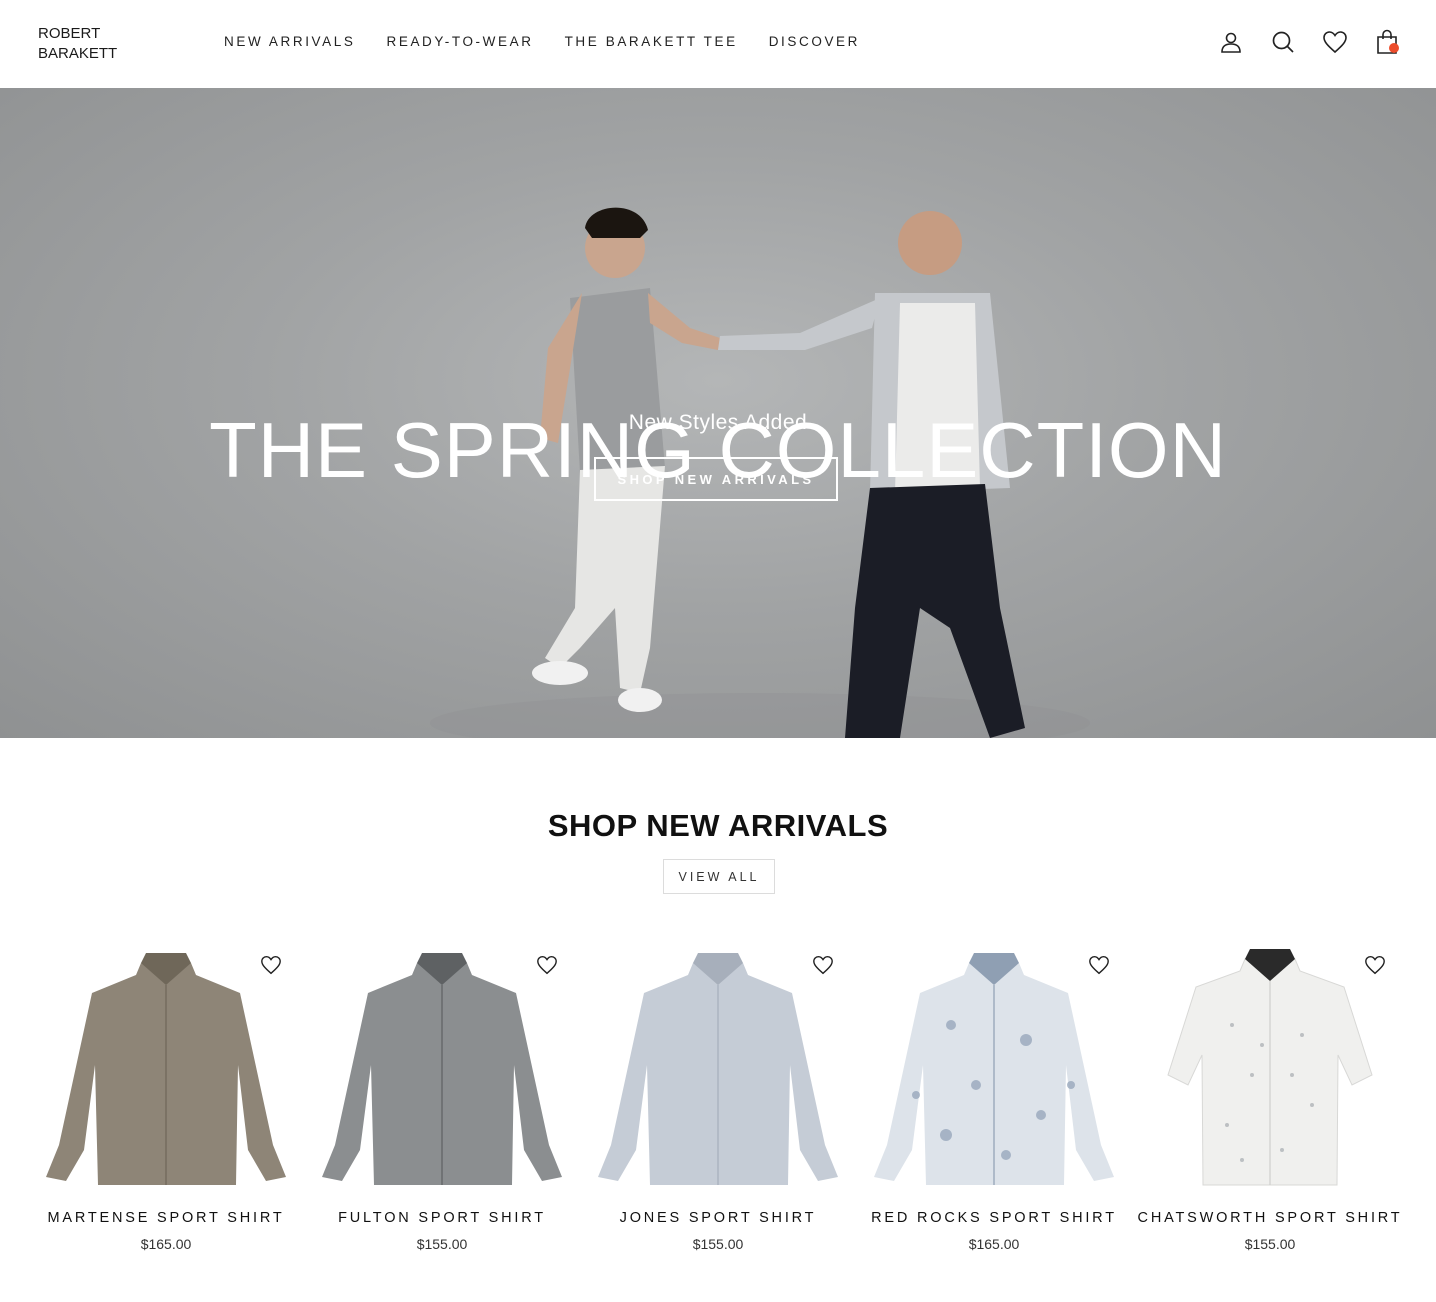  Describe the element at coordinates (1270, 1218) in the screenshot. I see `product-name: CHATSWORTH SPORT SHIRT` at that location.